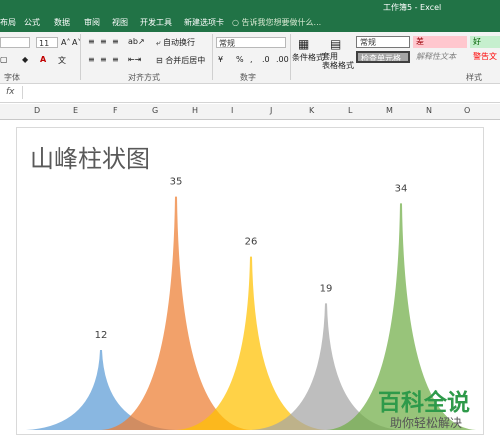  I want to click on style-good: 好, so click(485, 42).